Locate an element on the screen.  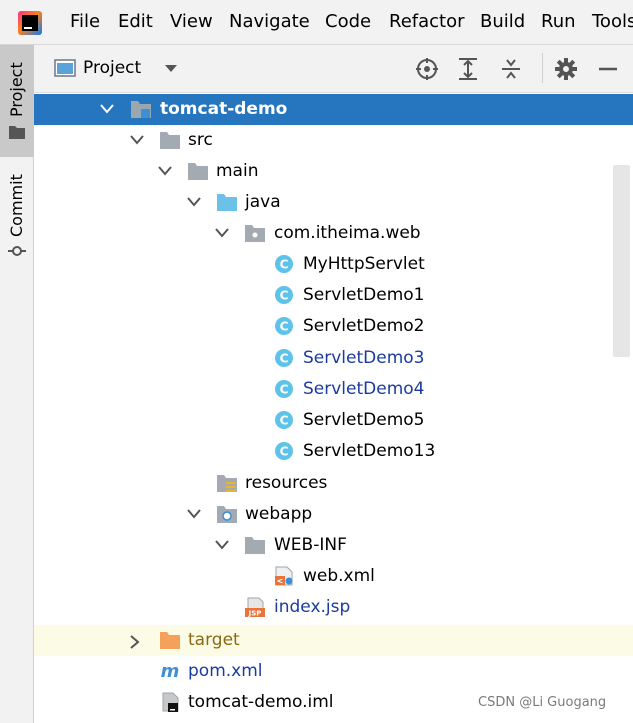
tree-scrollbar is located at coordinates (621, 261).